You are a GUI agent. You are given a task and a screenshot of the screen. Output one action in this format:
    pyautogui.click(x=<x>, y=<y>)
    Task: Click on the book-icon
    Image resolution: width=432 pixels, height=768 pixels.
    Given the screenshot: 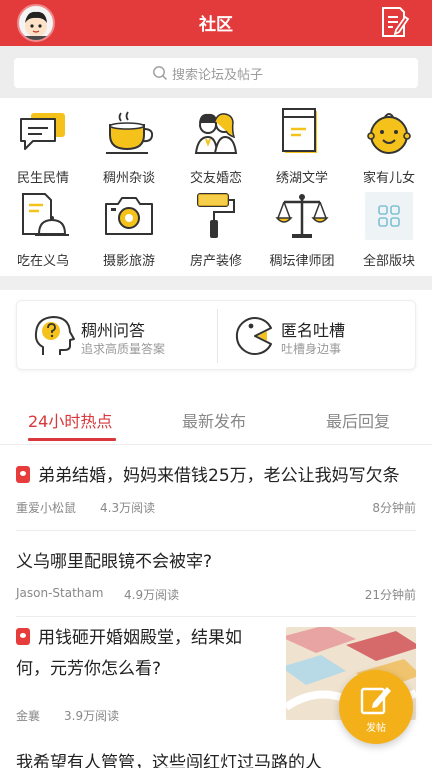 What is the action you would take?
    pyautogui.click(x=299, y=130)
    